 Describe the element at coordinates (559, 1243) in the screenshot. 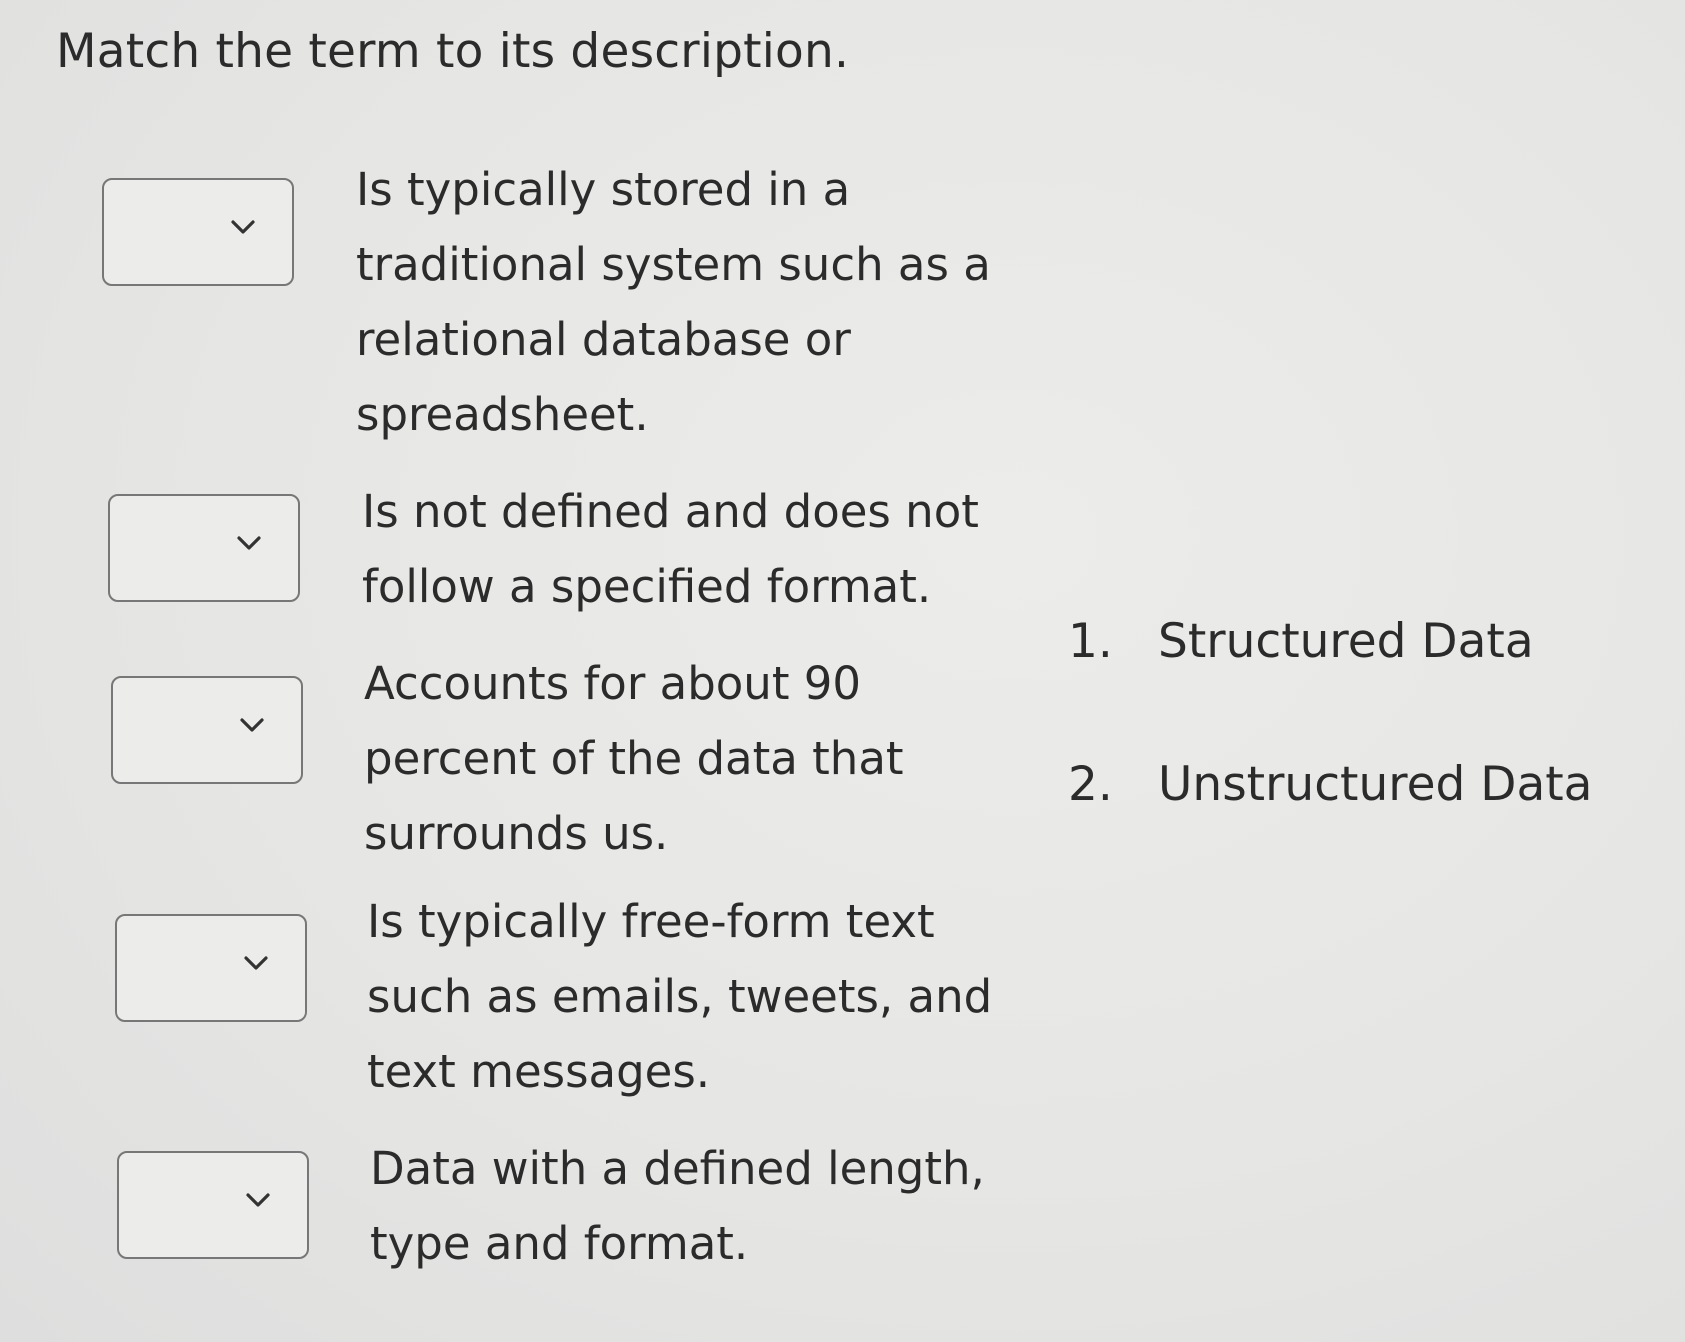

I see `description-line: type and format.` at that location.